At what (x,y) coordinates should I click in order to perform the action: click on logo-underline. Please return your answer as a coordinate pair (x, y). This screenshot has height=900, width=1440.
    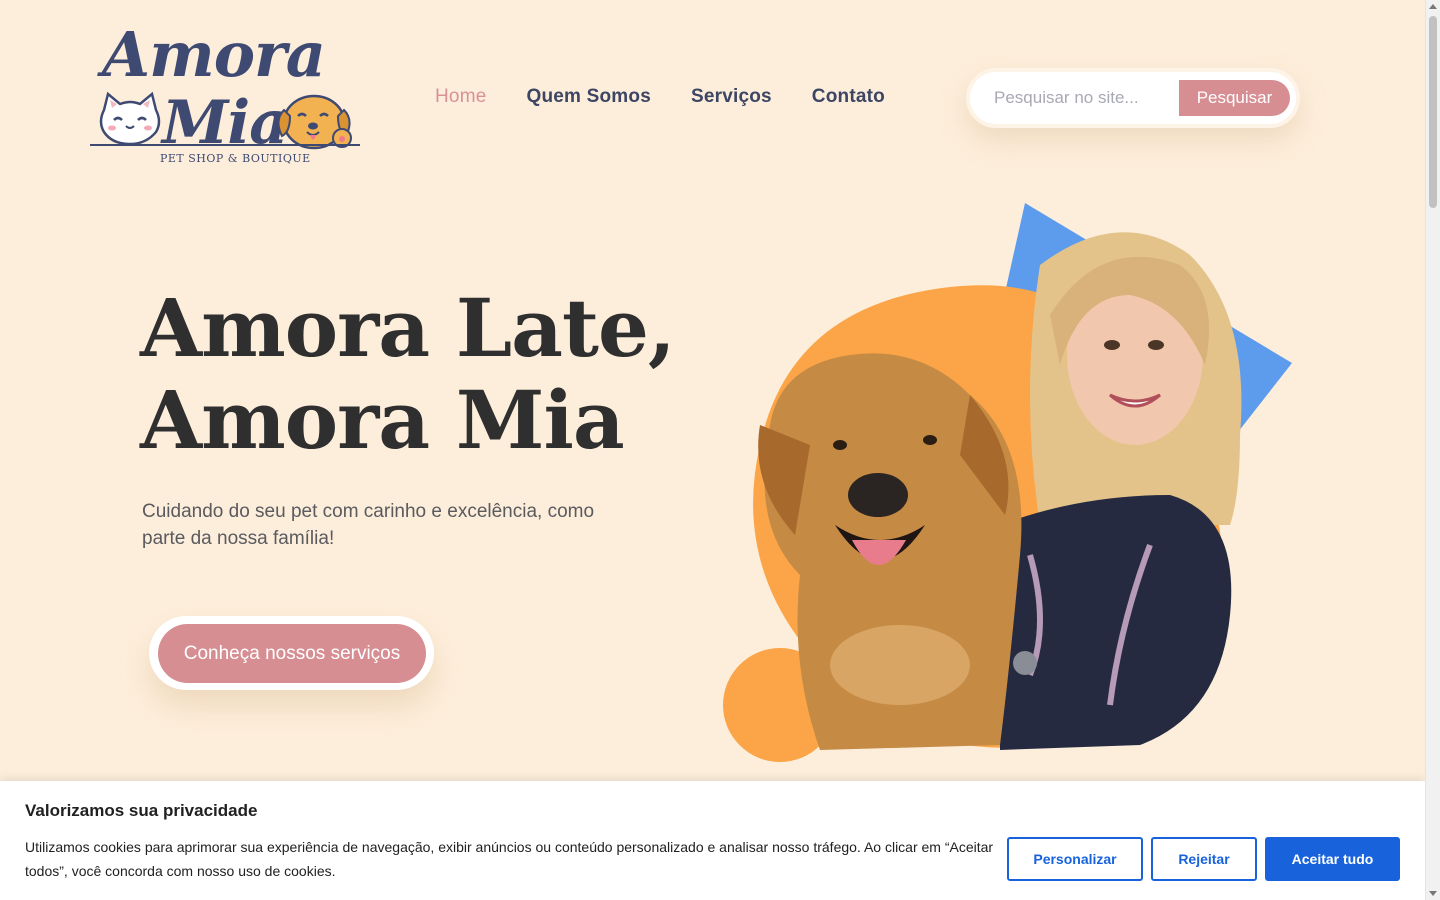
    Looking at the image, I should click on (225, 145).